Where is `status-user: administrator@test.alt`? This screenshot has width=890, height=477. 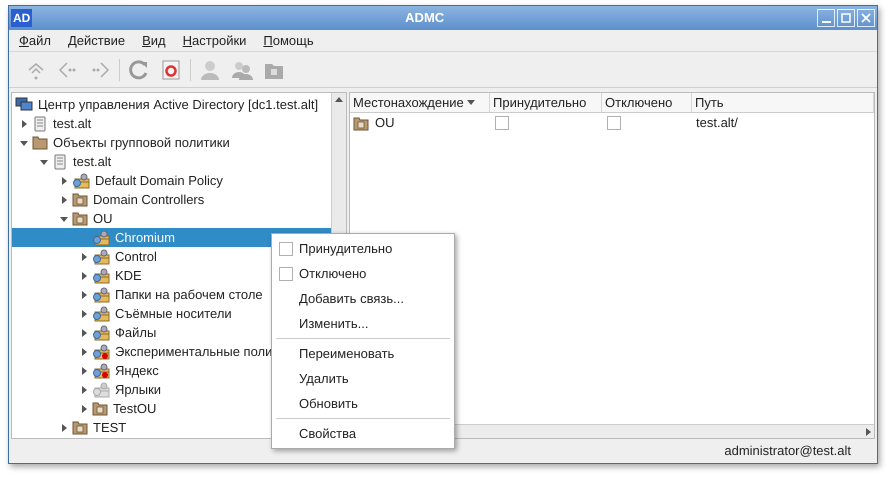 status-user: administrator@test.alt is located at coordinates (787, 451).